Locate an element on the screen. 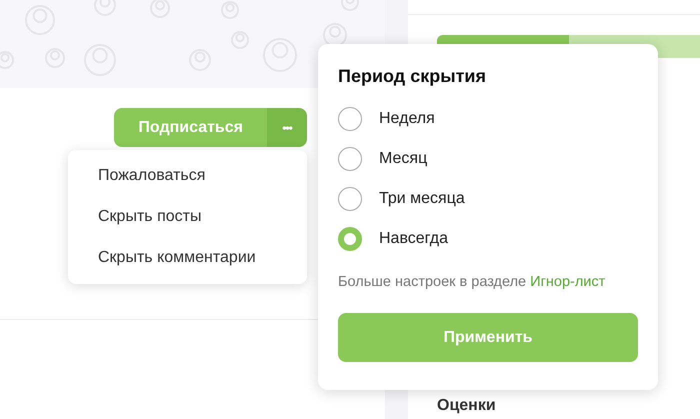 This screenshot has height=419, width=700. ignore-list-link: Игнор-лист is located at coordinates (568, 282).